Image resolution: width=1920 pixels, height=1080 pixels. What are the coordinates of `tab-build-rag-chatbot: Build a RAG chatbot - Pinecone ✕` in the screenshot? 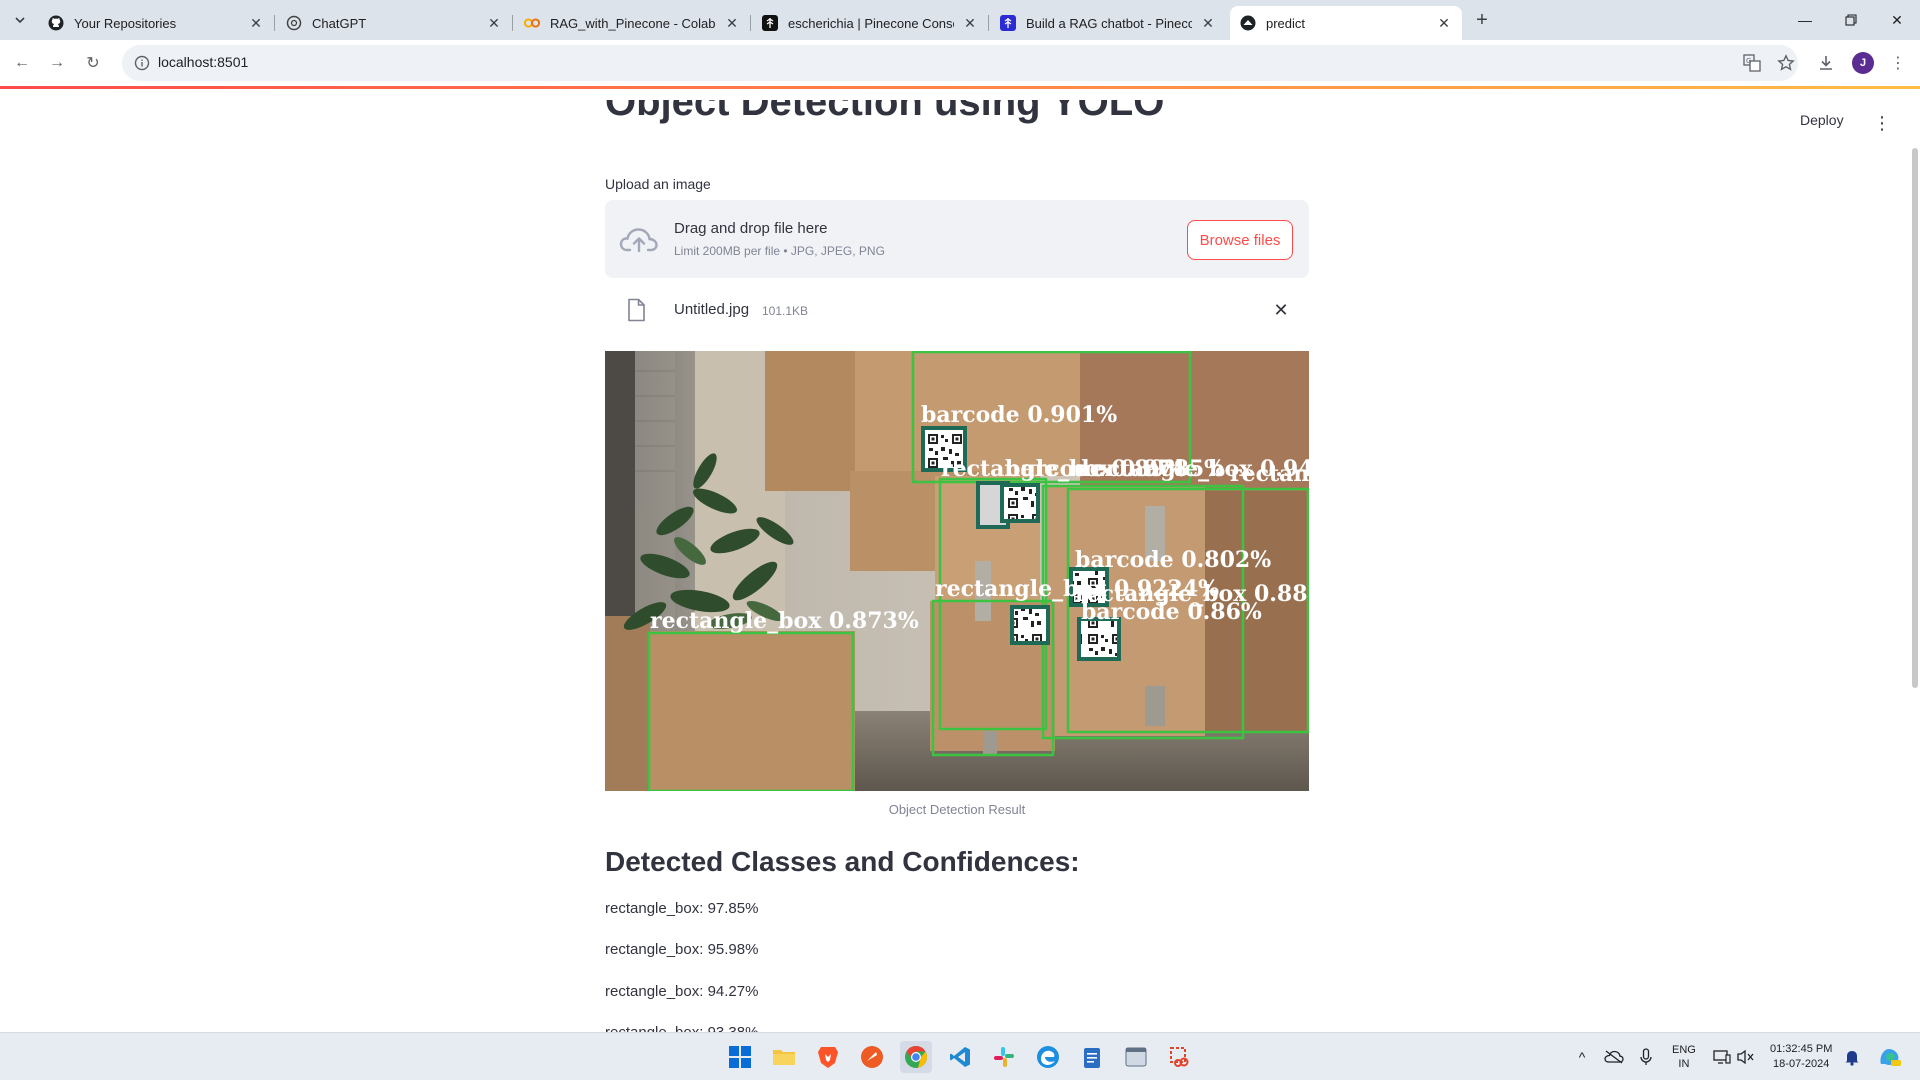 It's located at (1108, 23).